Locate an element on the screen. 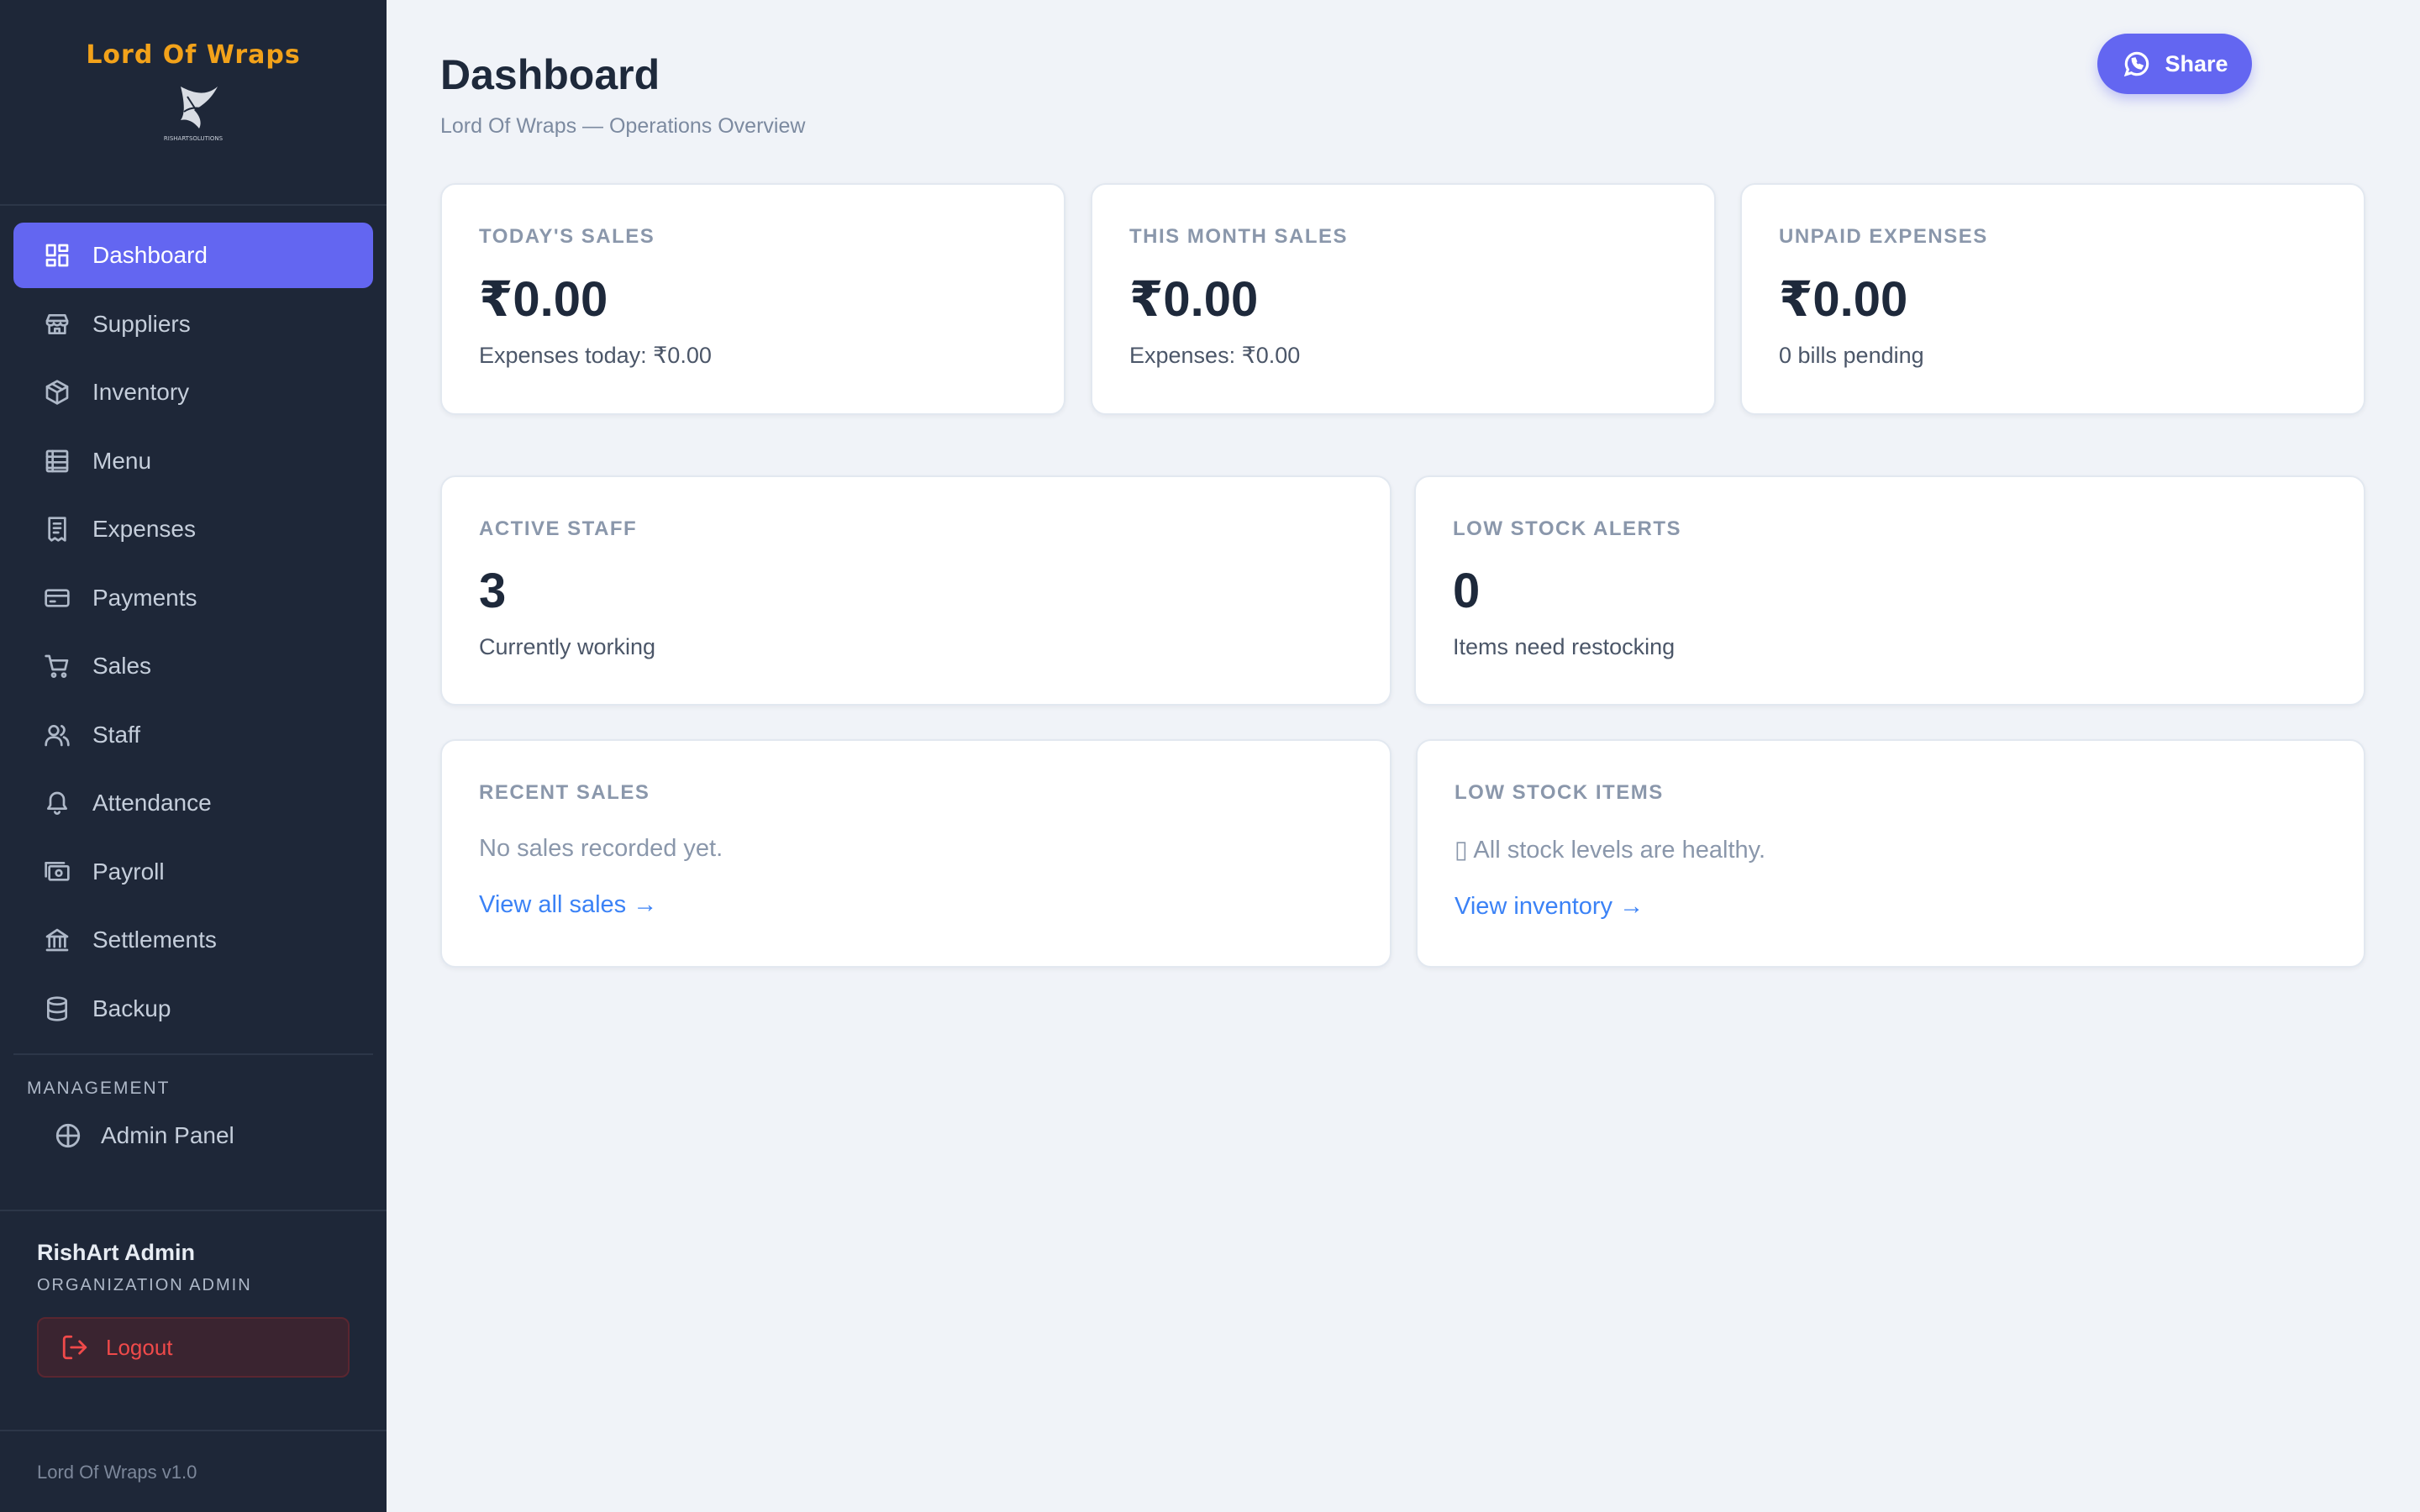 Image resolution: width=2420 pixels, height=1512 pixels. box-icon is located at coordinates (57, 392).